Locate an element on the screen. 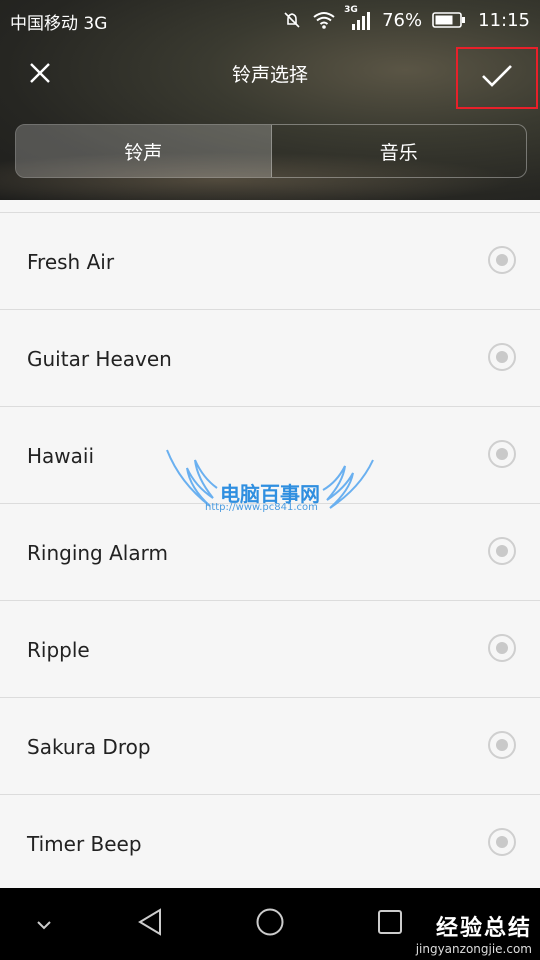 The image size is (540, 960). mute-icon is located at coordinates (292, 20).